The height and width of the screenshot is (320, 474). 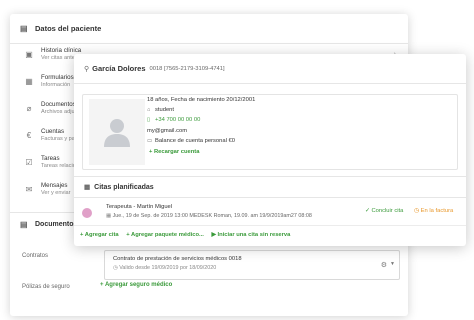 I want to click on age-birth: 18 años, Fecha de nacimiento 20/12/2001, so click(x=201, y=100).